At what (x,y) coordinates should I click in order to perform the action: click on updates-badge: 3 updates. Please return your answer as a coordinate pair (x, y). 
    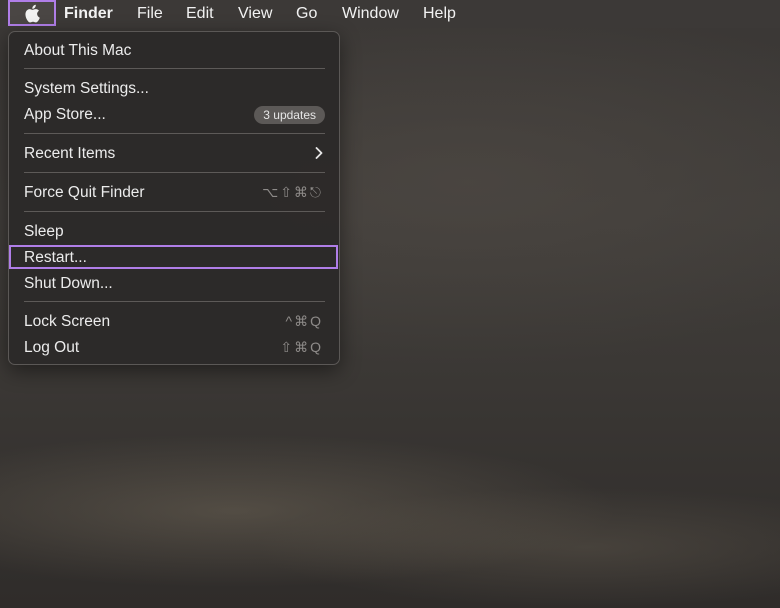
    Looking at the image, I should click on (289, 115).